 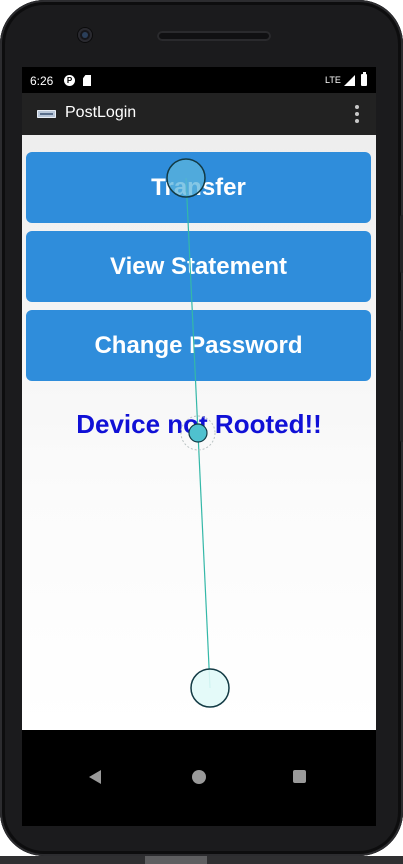 I want to click on sd-card-icon, so click(x=87, y=80).